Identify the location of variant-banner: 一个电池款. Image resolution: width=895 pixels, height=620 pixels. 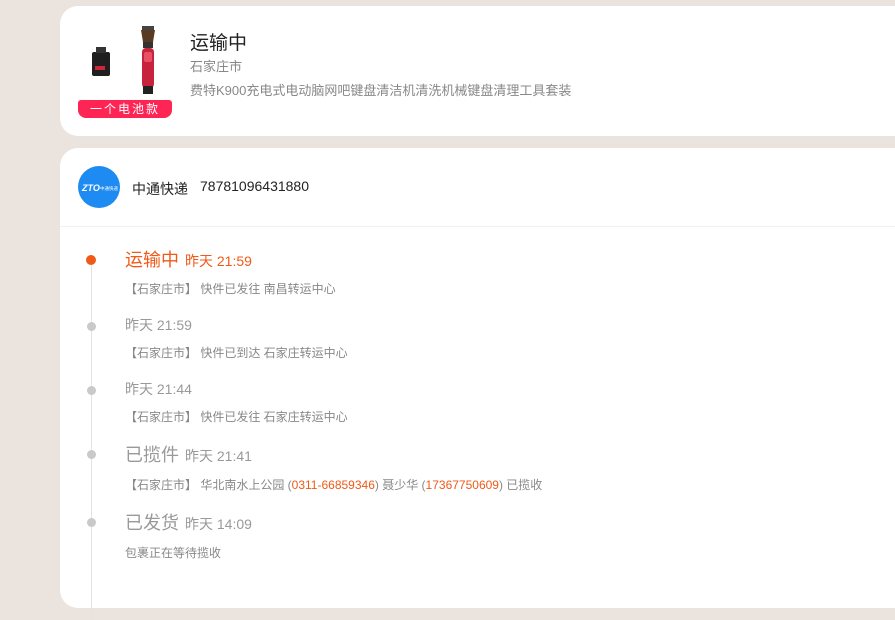
(125, 109).